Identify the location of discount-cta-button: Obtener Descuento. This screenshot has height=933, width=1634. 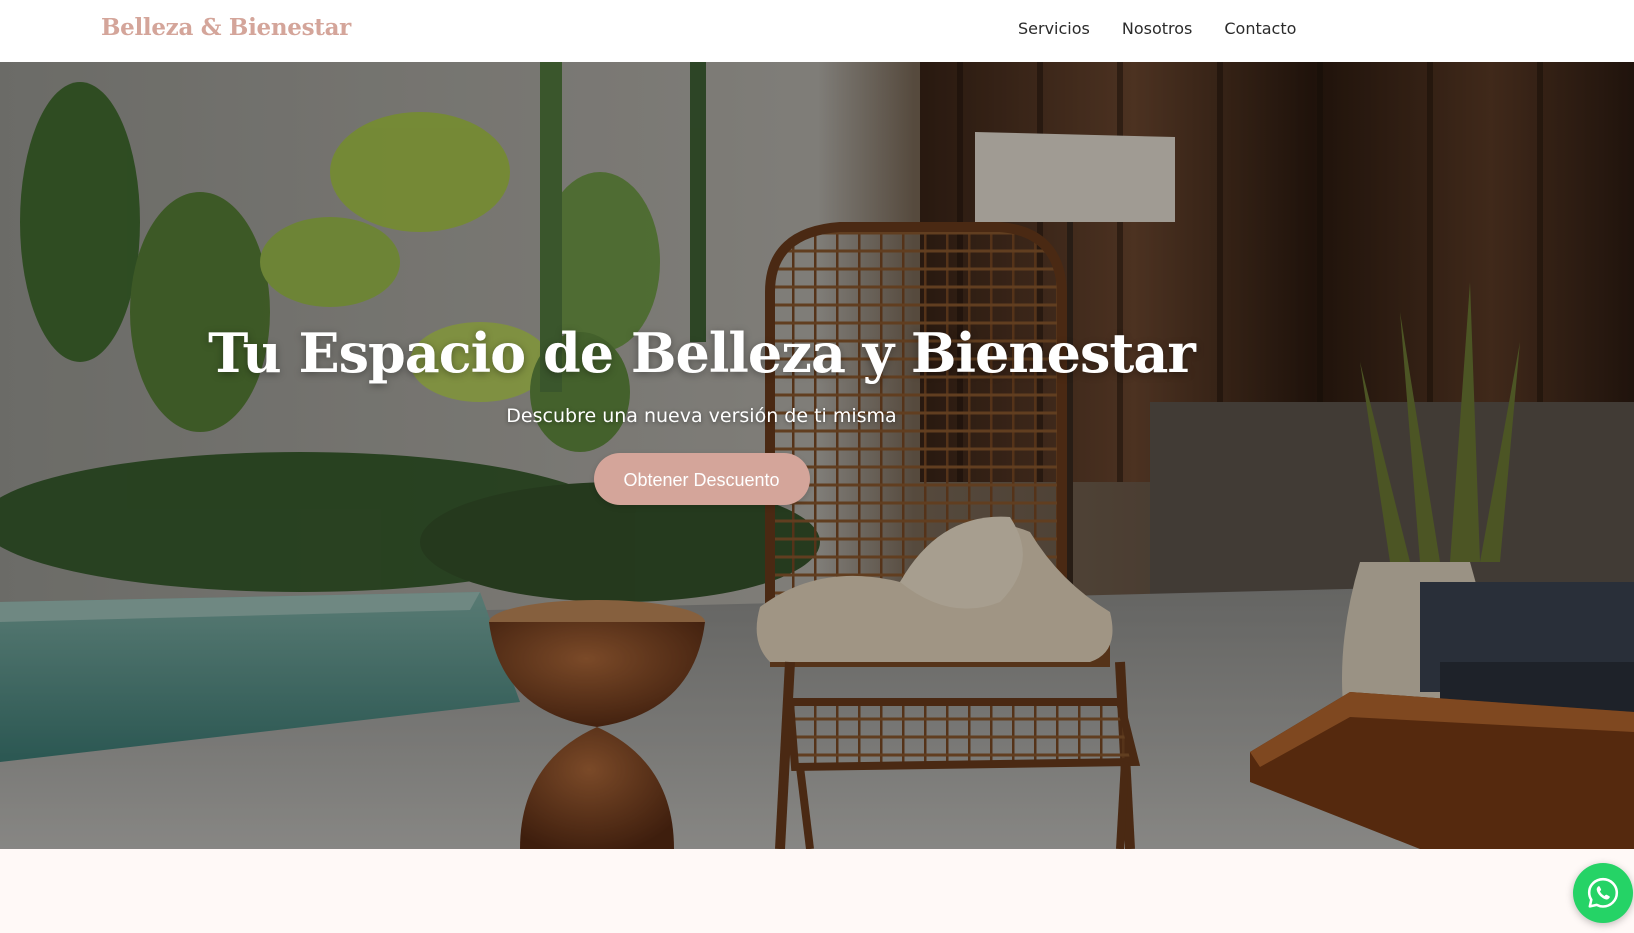
(701, 479).